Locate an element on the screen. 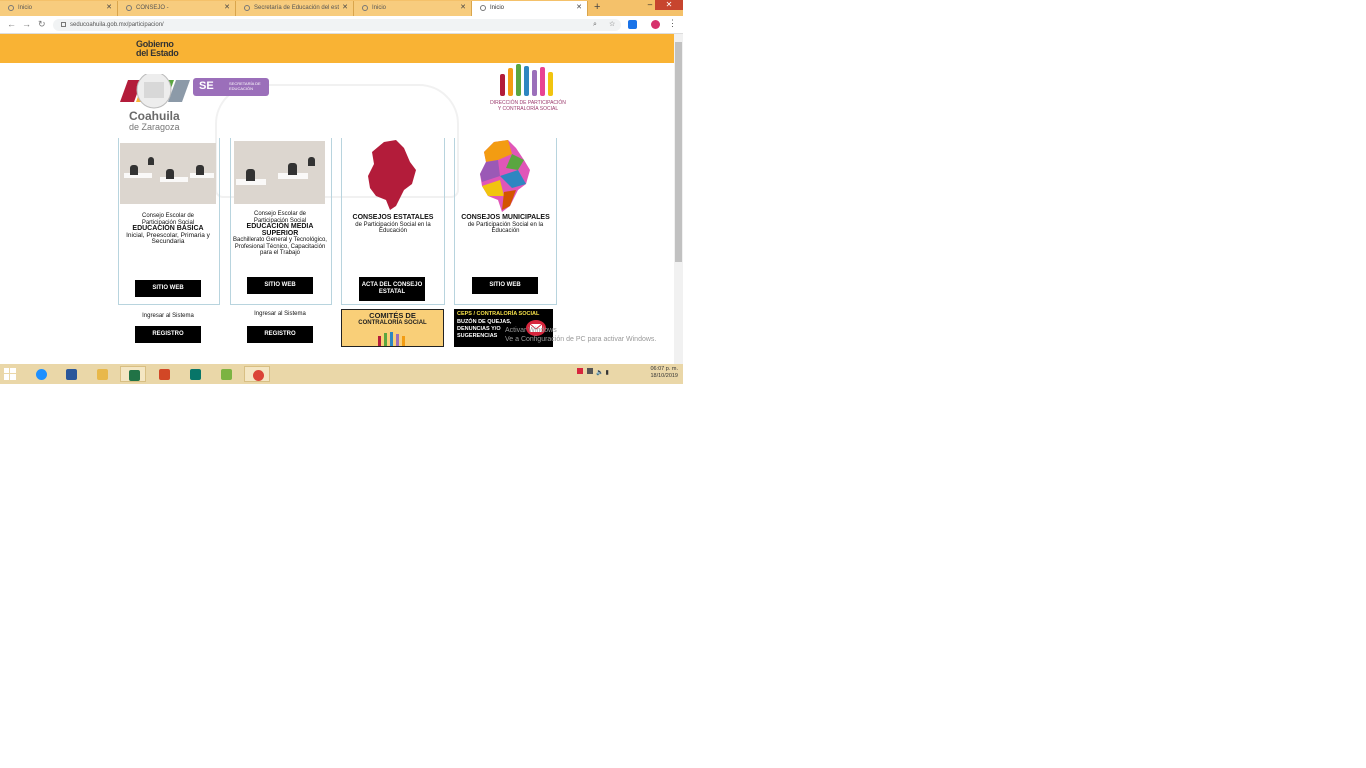 The image size is (1366, 768). registro-basica-button: REGISTRO is located at coordinates (168, 334).